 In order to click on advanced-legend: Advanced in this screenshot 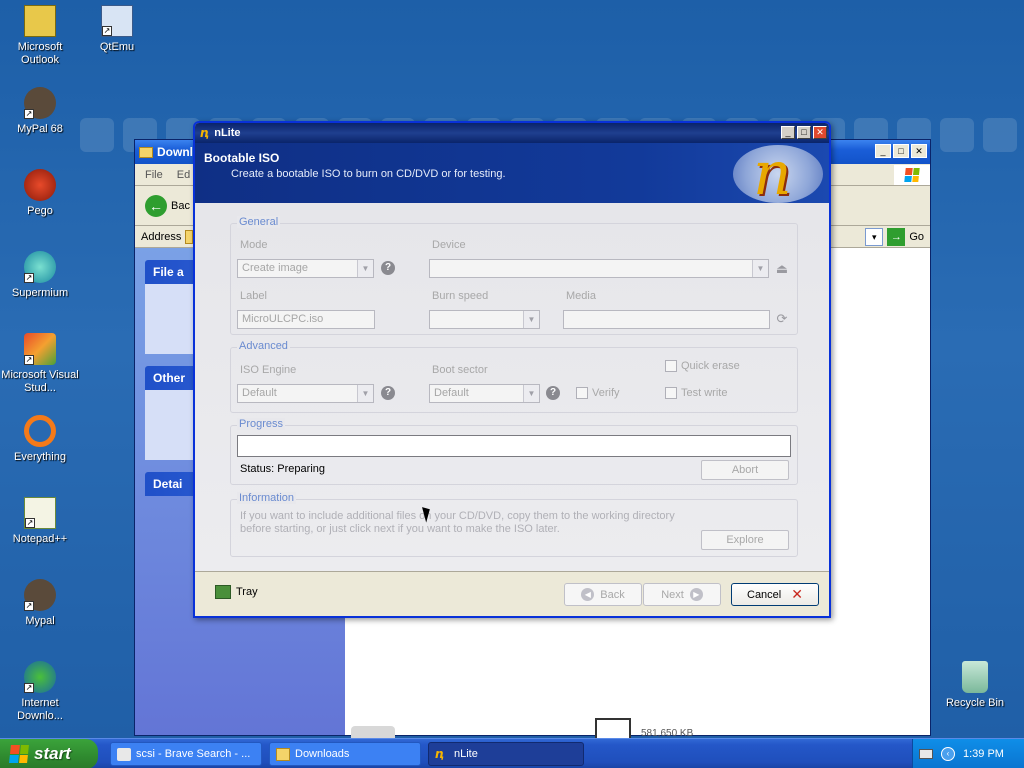, I will do `click(263, 346)`.